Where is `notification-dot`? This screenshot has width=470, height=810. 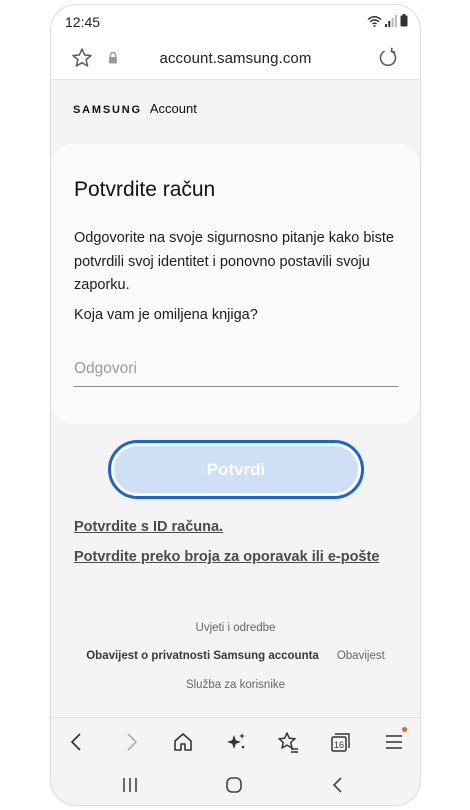 notification-dot is located at coordinates (404, 729).